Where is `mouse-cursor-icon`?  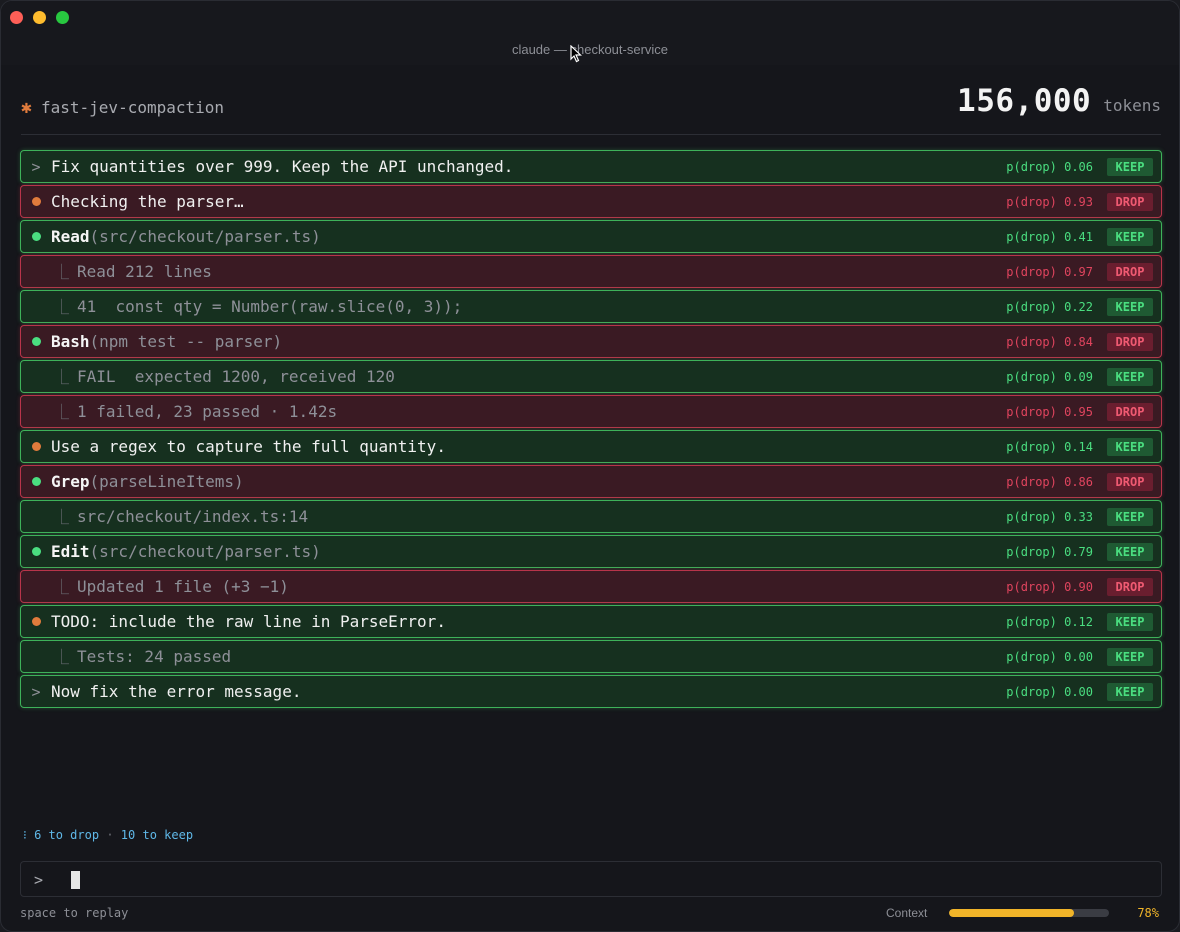
mouse-cursor-icon is located at coordinates (576, 54).